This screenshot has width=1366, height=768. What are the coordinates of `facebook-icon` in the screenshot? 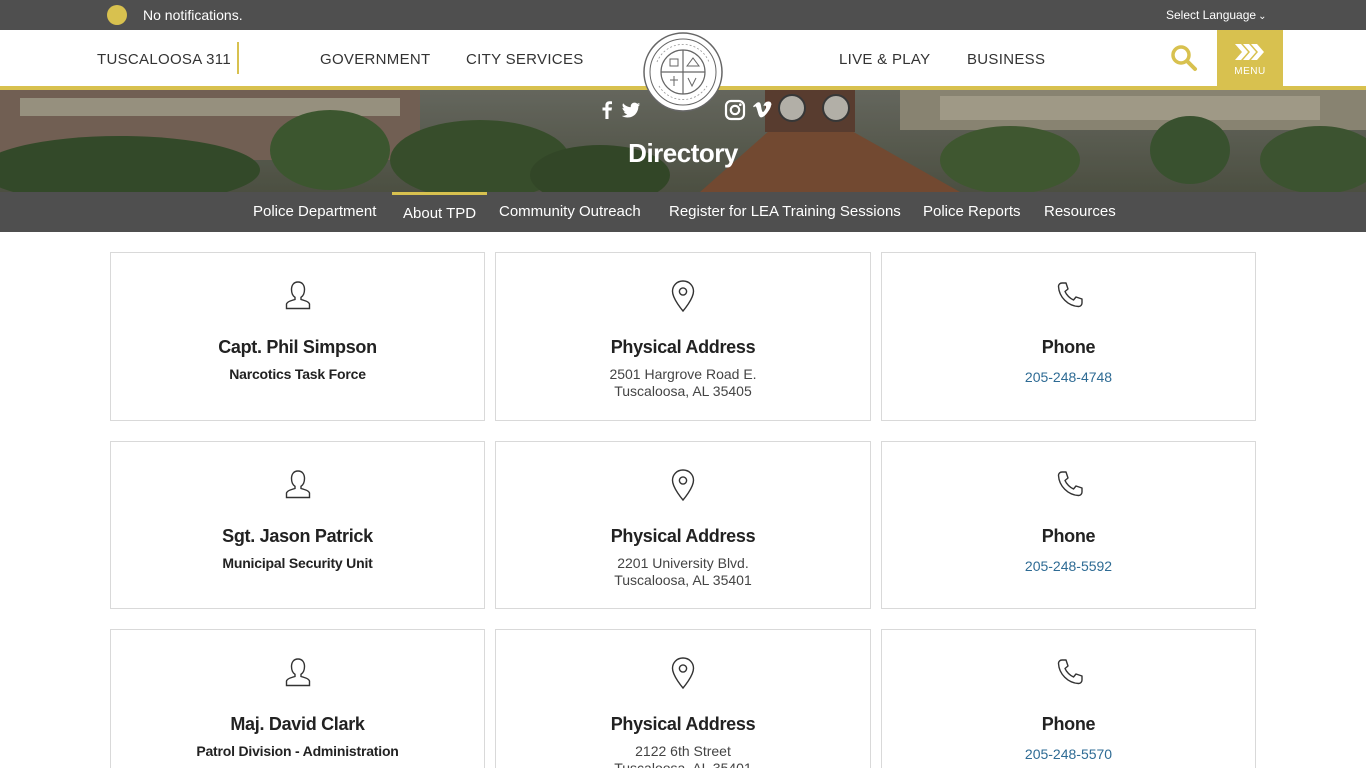 It's located at (607, 110).